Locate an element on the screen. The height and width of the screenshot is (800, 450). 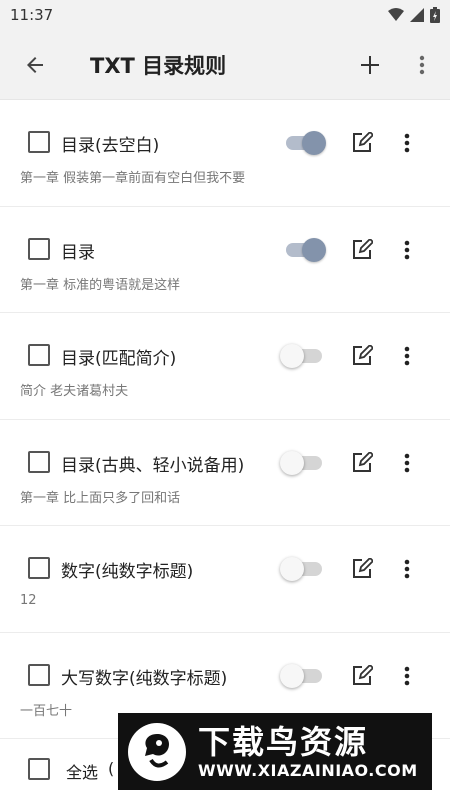
rule-example: 第一章 比上面只多了回和话 is located at coordinates (100, 498).